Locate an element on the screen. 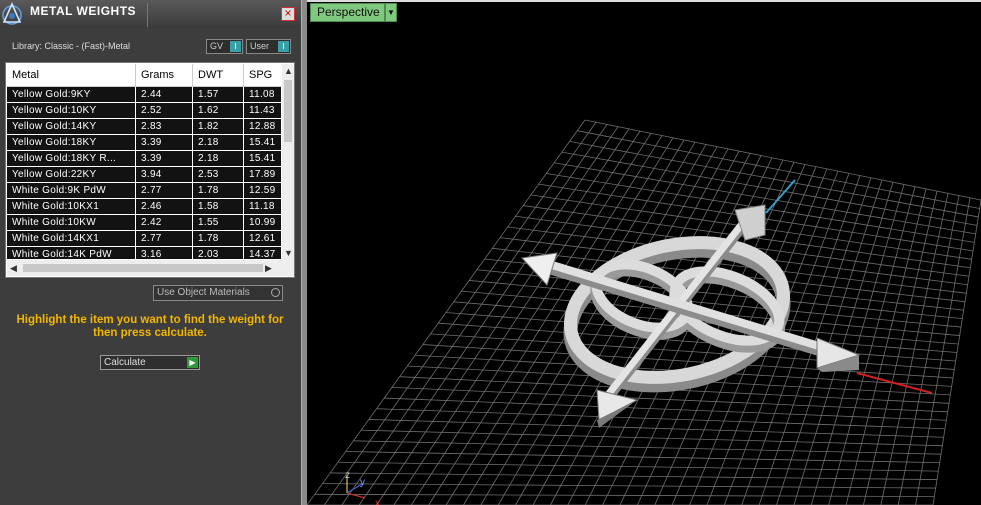  vertical-scrollbar: ▲ ▼ is located at coordinates (288, 162).